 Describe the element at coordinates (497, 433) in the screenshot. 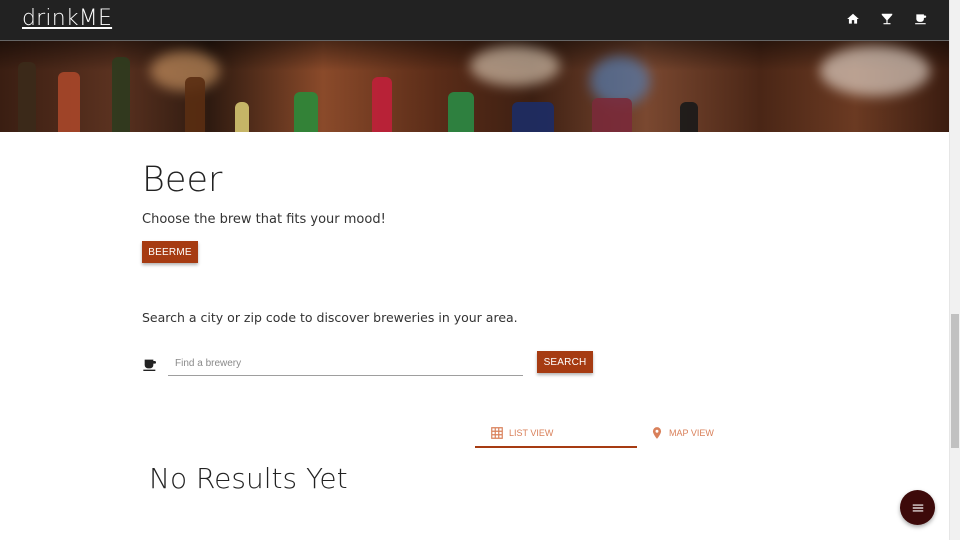

I see `grid-icon` at that location.